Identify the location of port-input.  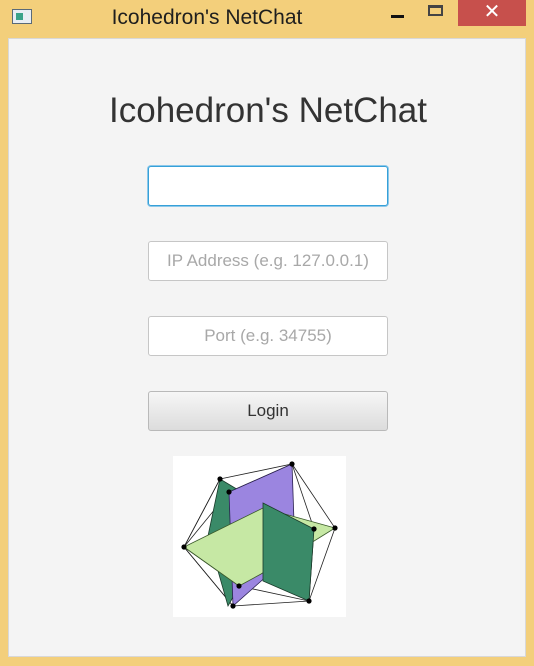
(268, 336).